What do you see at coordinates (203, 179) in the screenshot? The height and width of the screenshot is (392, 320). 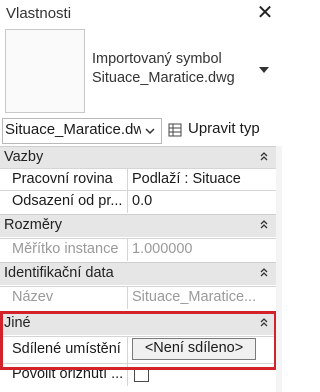 I see `property-value: Podlaží : Situace` at bounding box center [203, 179].